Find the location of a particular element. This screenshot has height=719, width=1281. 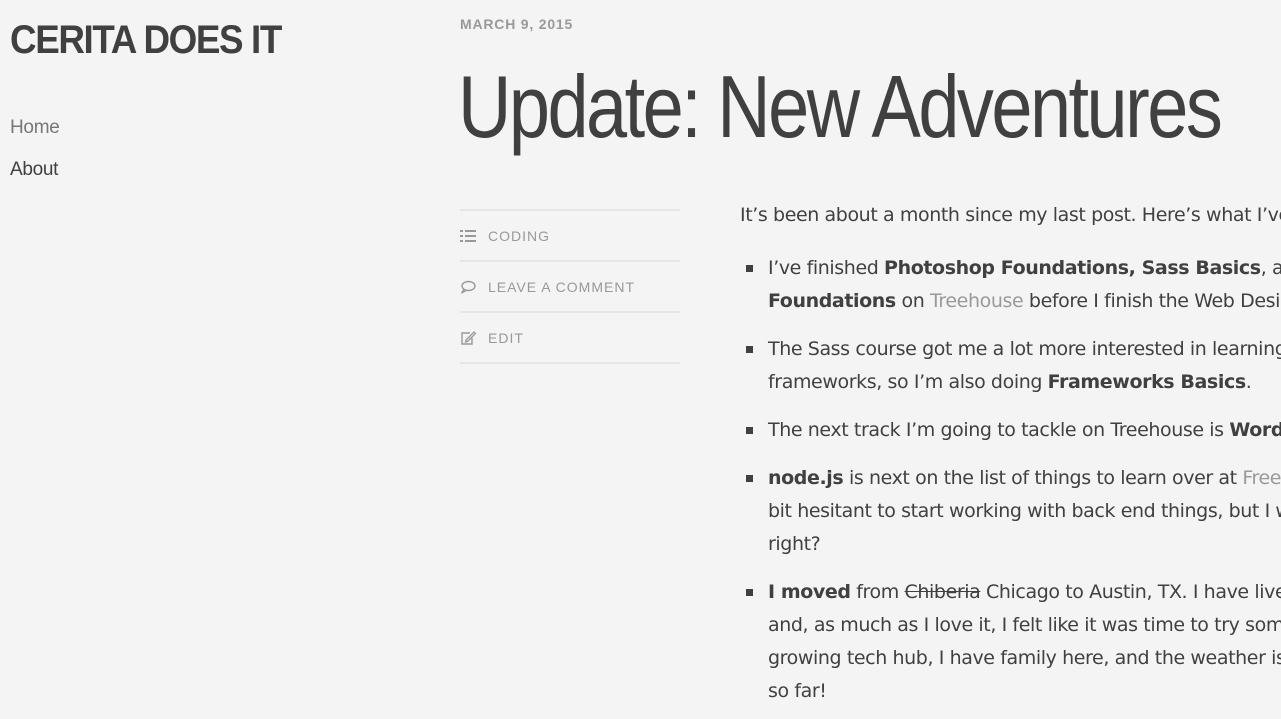

list-icon is located at coordinates (474, 236).